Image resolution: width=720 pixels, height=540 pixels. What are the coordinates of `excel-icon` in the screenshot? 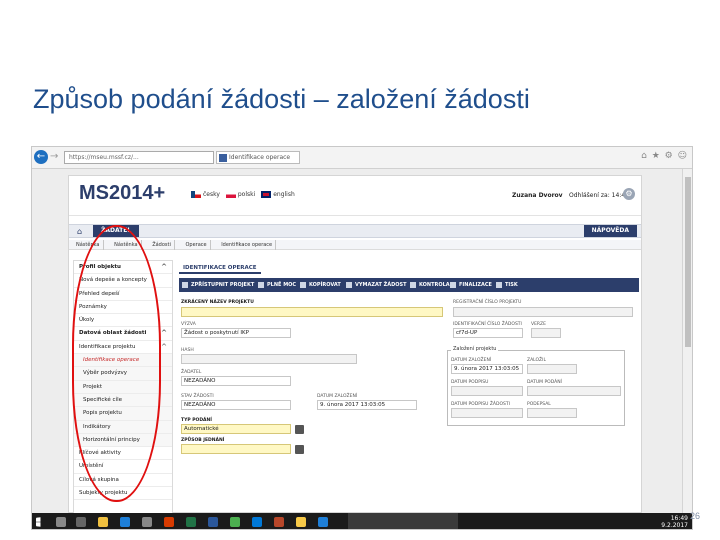 It's located at (191, 522).